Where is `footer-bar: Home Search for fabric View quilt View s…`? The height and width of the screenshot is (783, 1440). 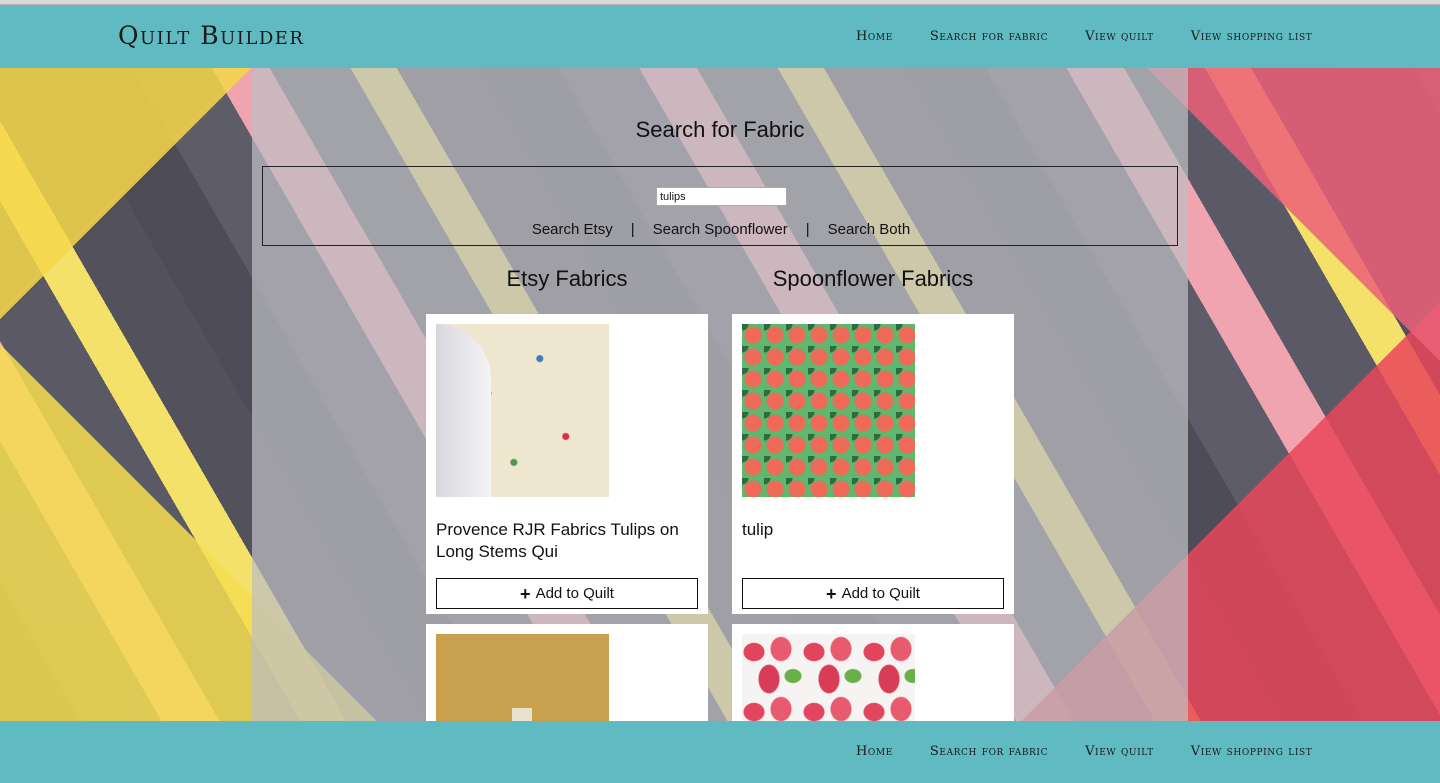
footer-bar: Home Search for fabric View quilt View s… is located at coordinates (720, 752).